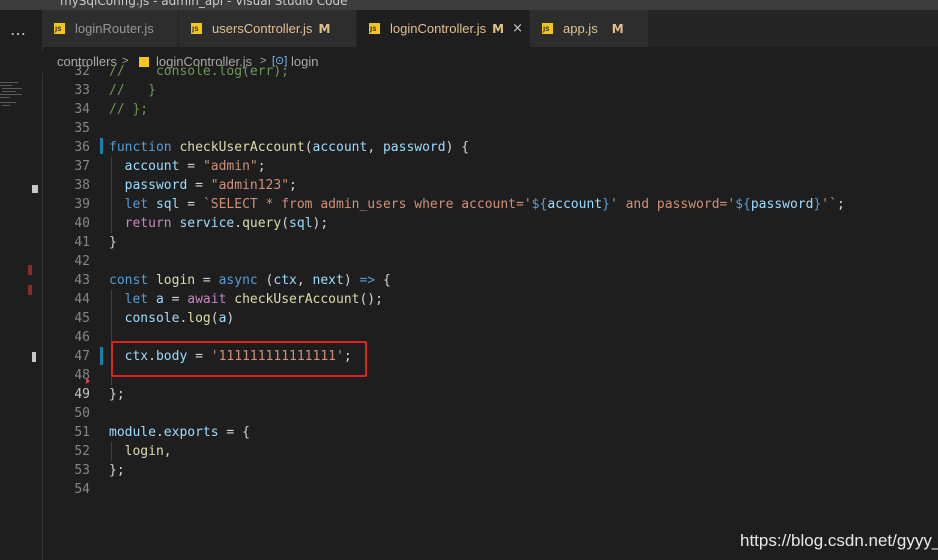  What do you see at coordinates (88, 381) in the screenshot?
I see `folding-arrow-icon` at bounding box center [88, 381].